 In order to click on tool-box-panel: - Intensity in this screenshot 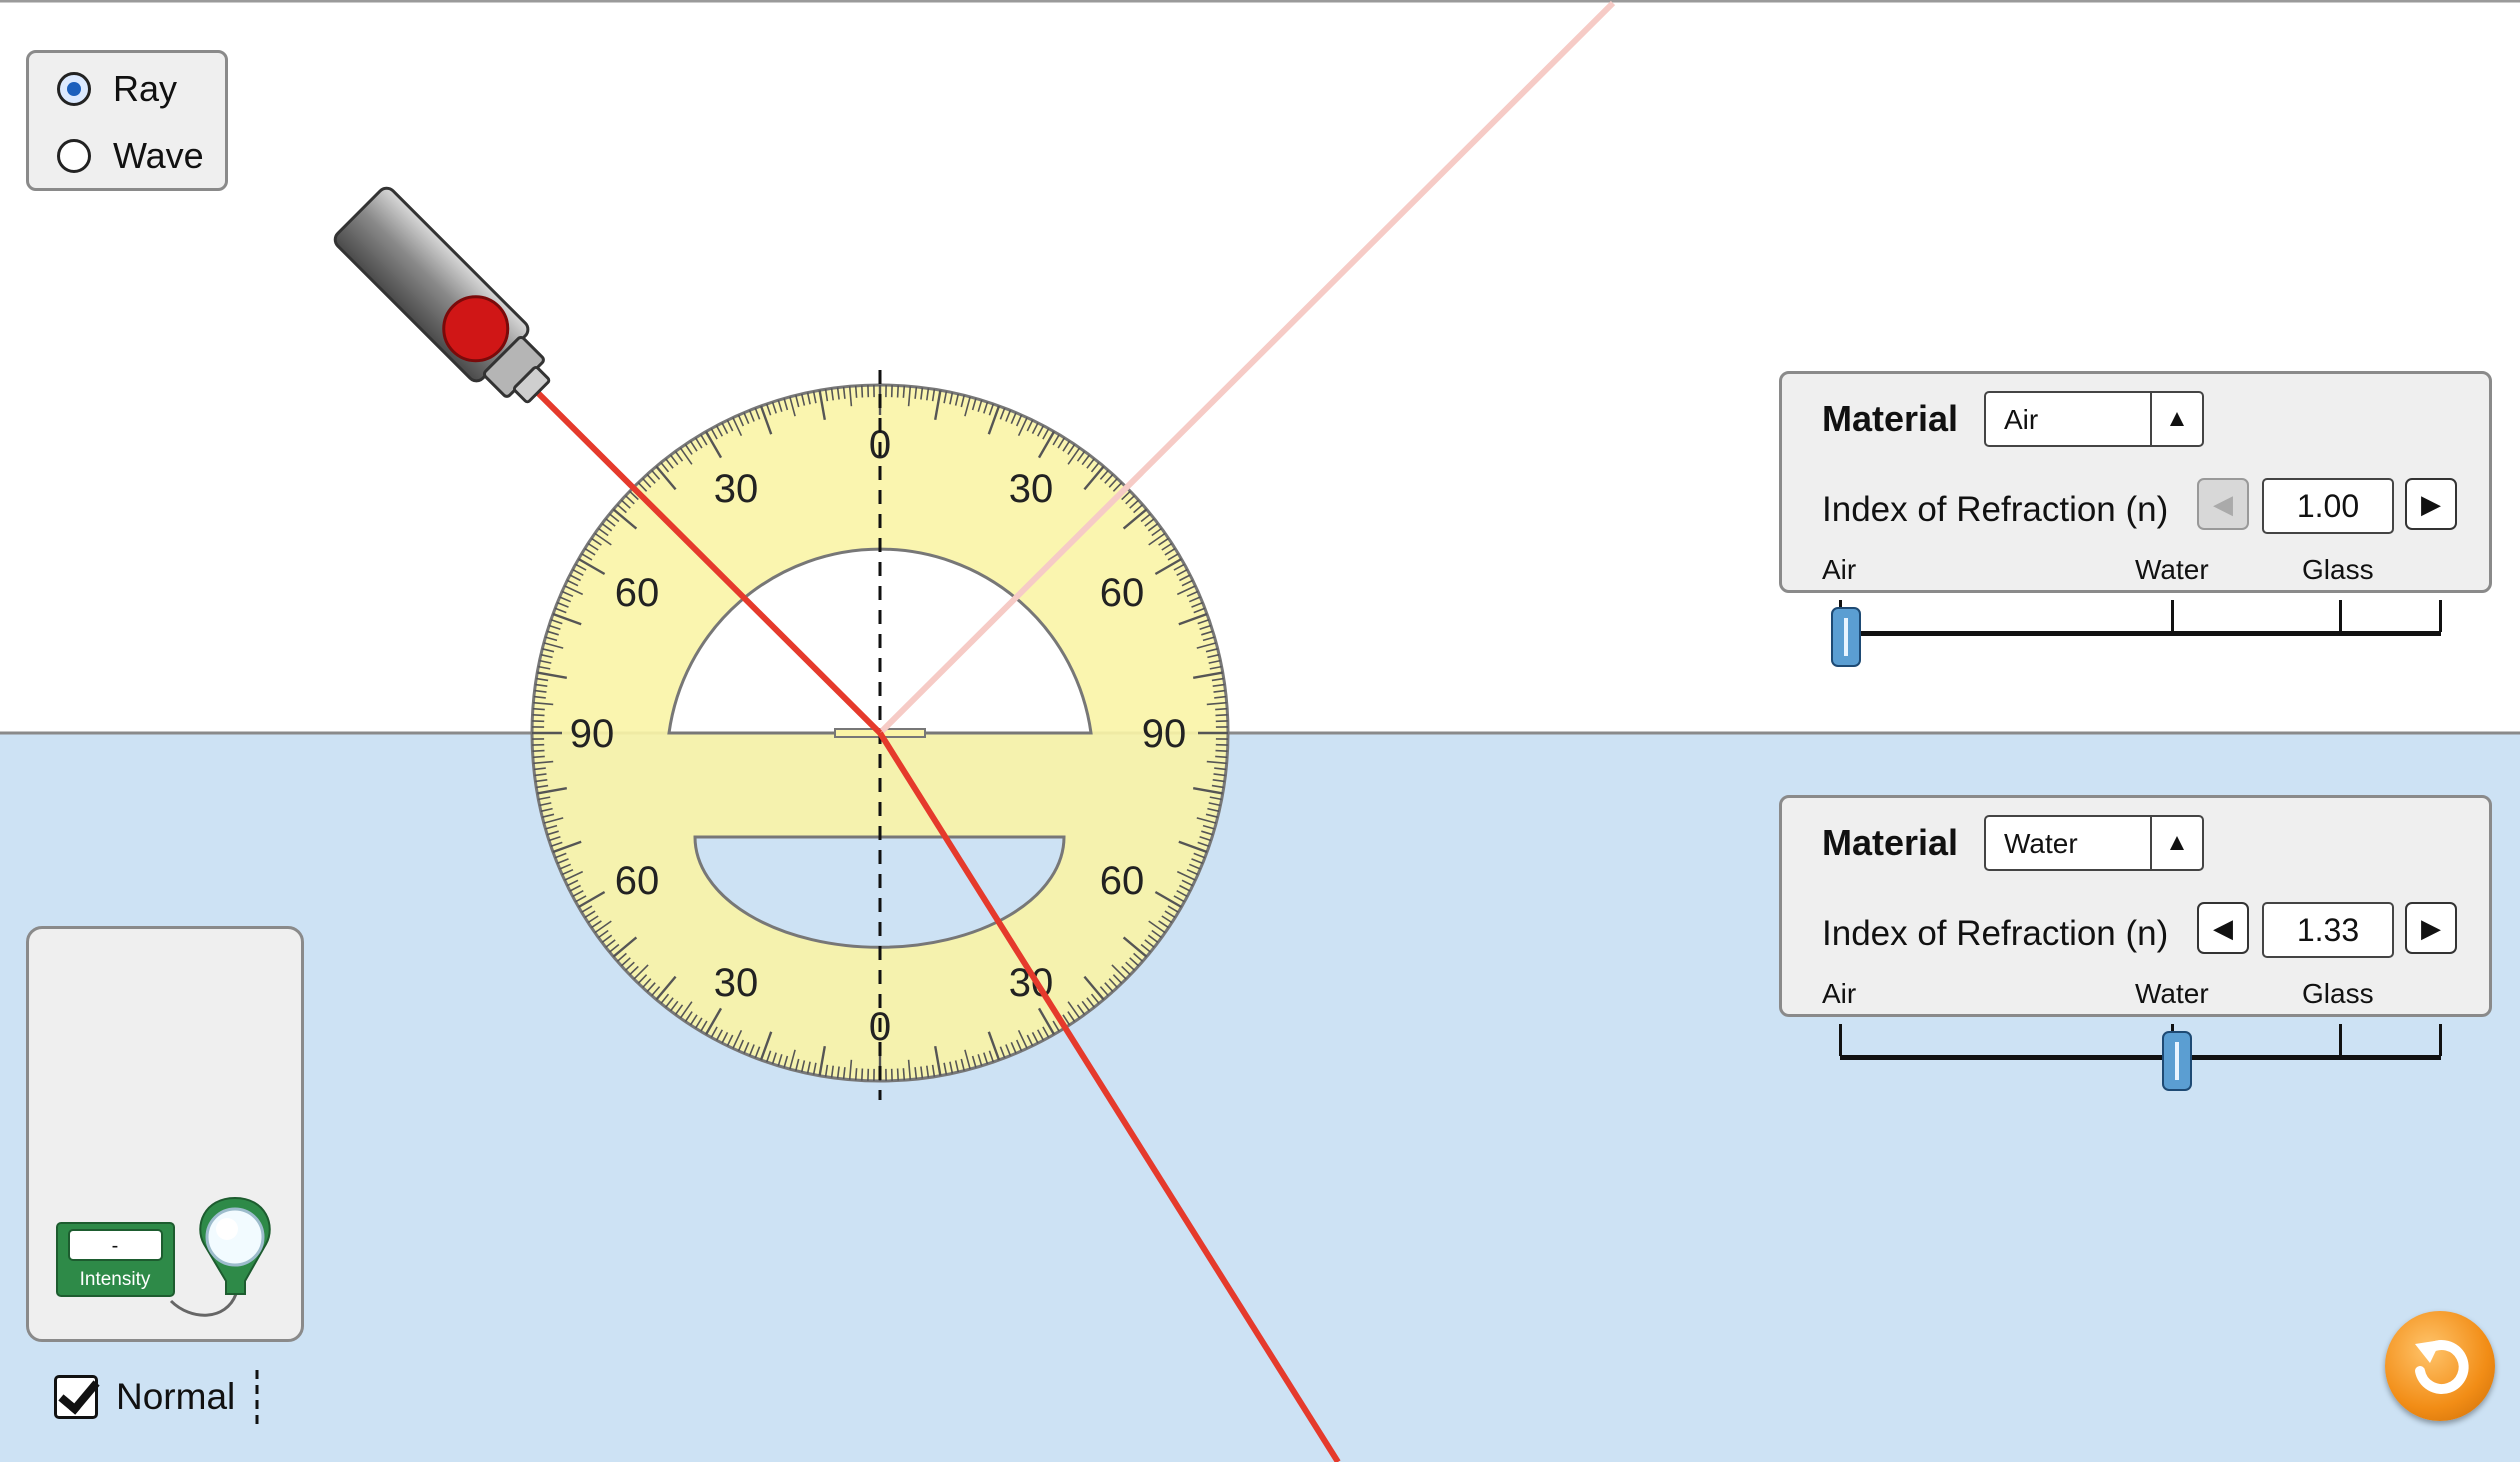, I will do `click(165, 1134)`.